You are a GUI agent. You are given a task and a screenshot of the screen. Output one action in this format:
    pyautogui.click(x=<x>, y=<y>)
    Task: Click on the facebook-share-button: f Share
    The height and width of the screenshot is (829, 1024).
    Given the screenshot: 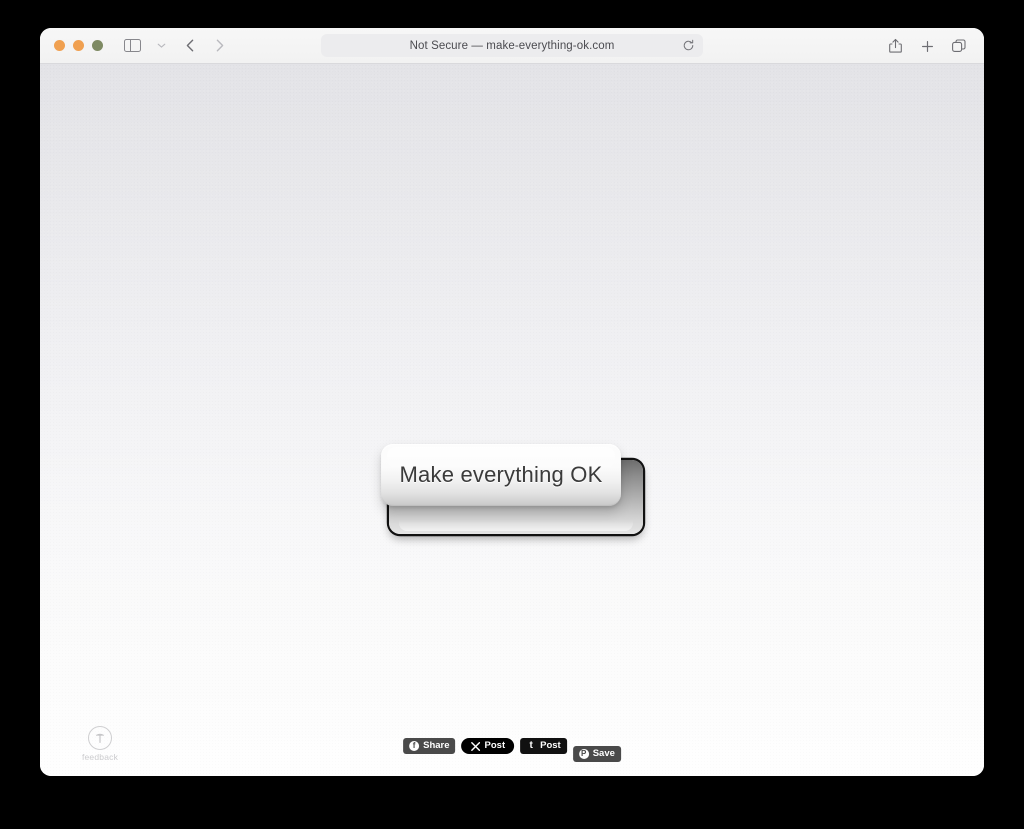 What is the action you would take?
    pyautogui.click(x=429, y=746)
    